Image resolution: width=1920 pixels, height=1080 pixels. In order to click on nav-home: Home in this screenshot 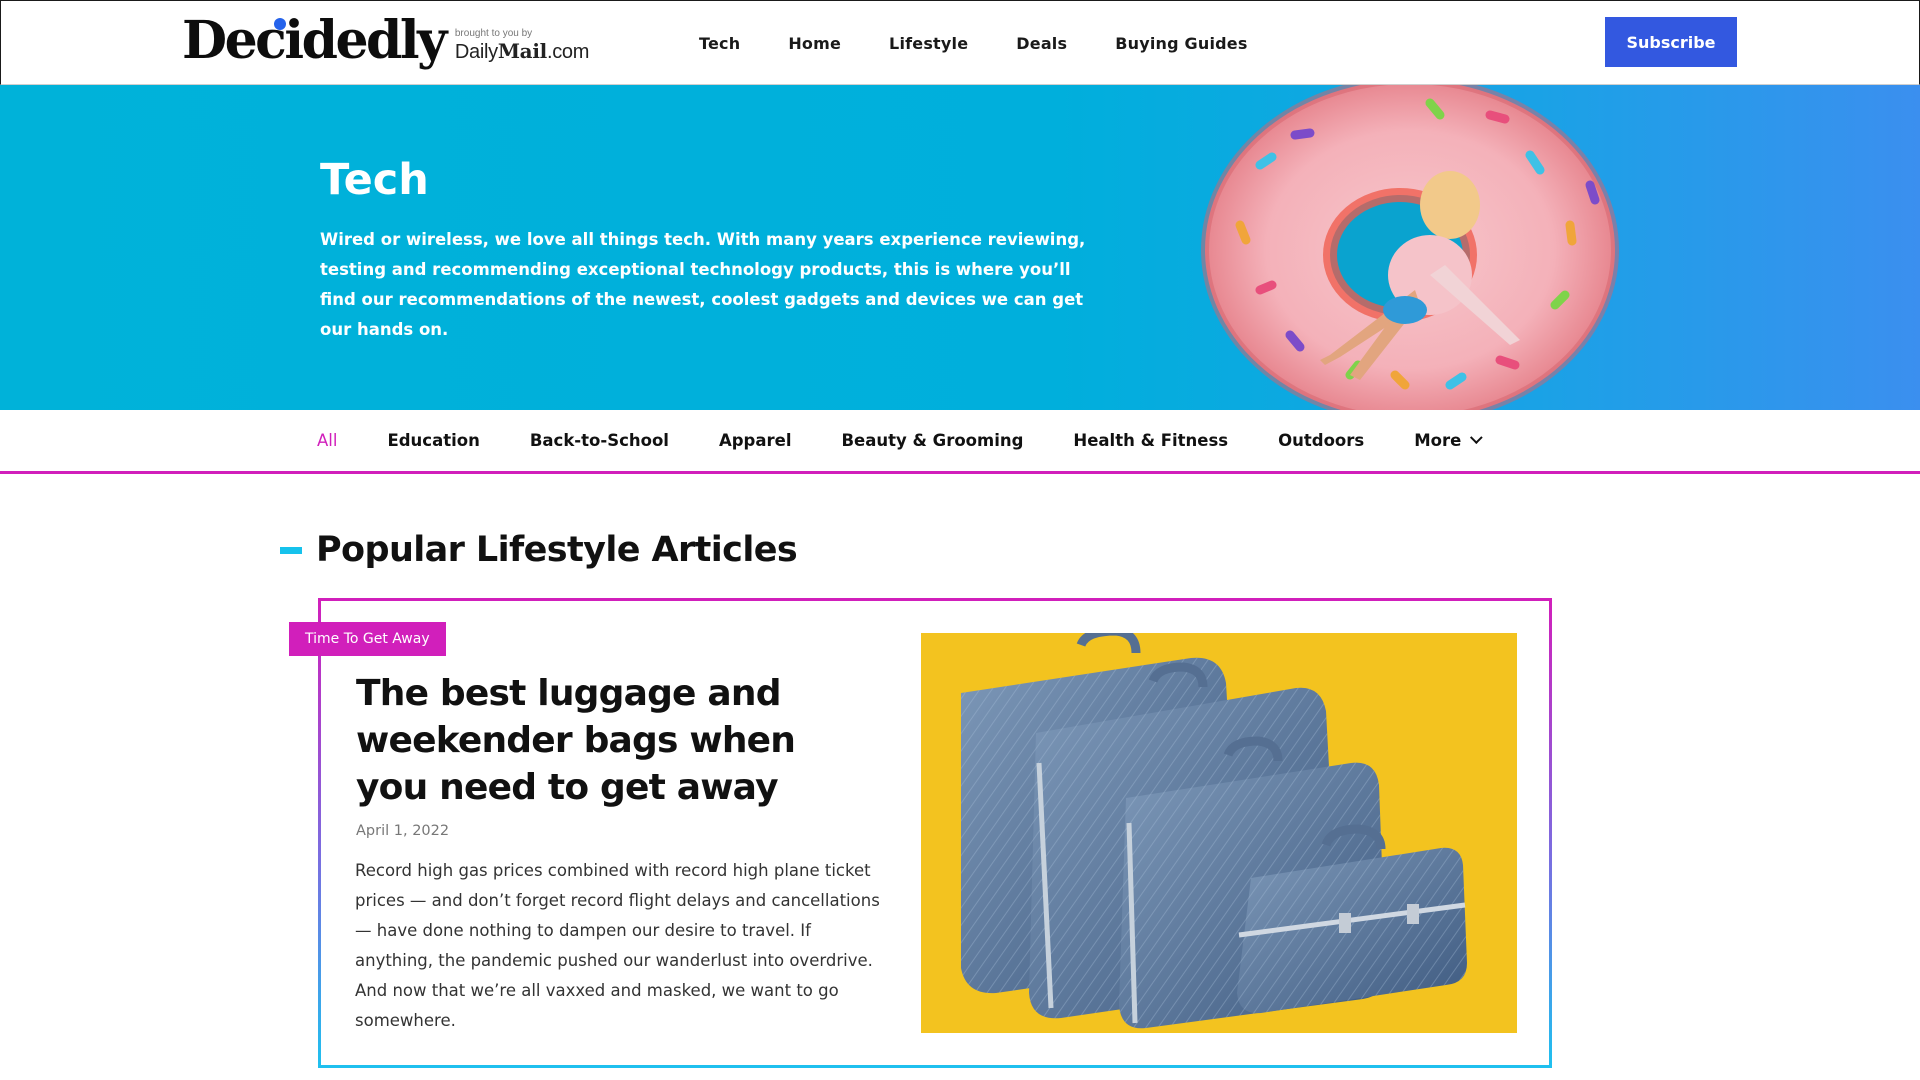, I will do `click(814, 43)`.